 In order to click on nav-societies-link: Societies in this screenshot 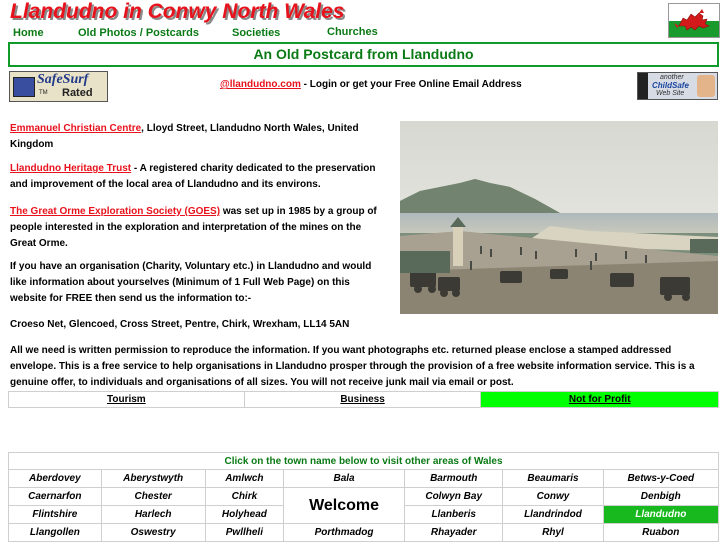, I will do `click(256, 33)`.